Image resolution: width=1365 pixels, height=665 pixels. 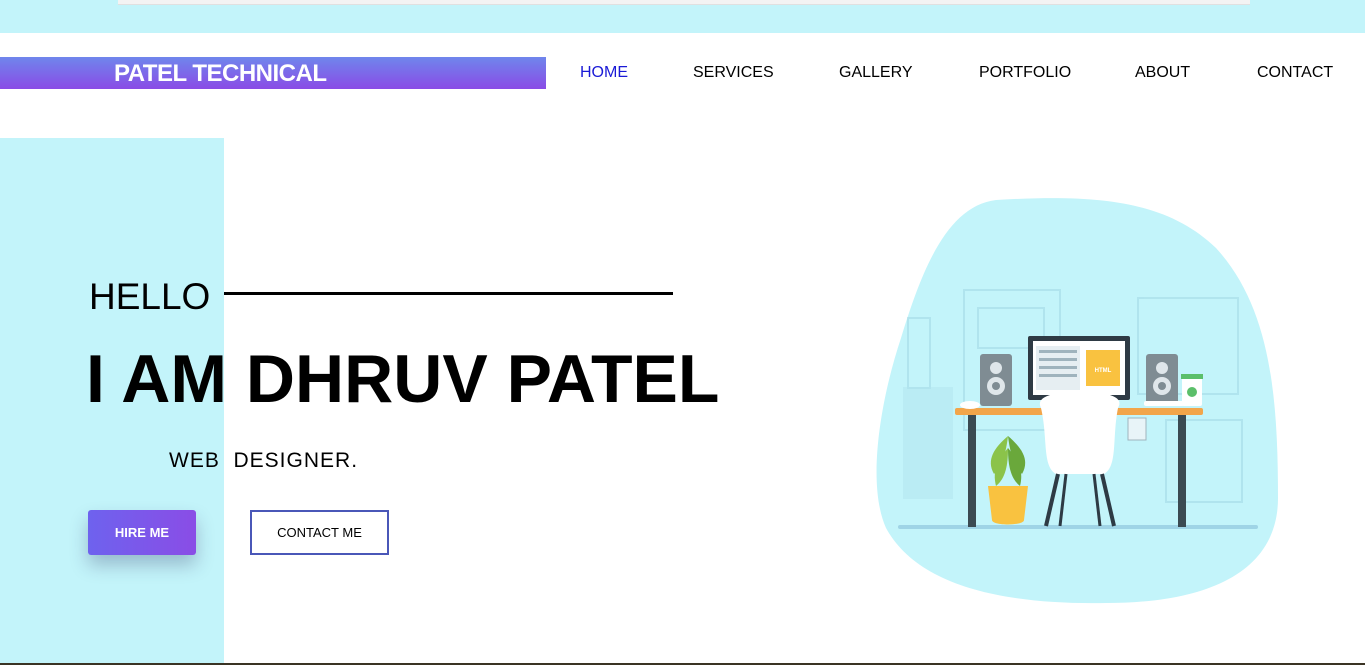 I want to click on nav-item-gallery: GALLERY, so click(x=876, y=73).